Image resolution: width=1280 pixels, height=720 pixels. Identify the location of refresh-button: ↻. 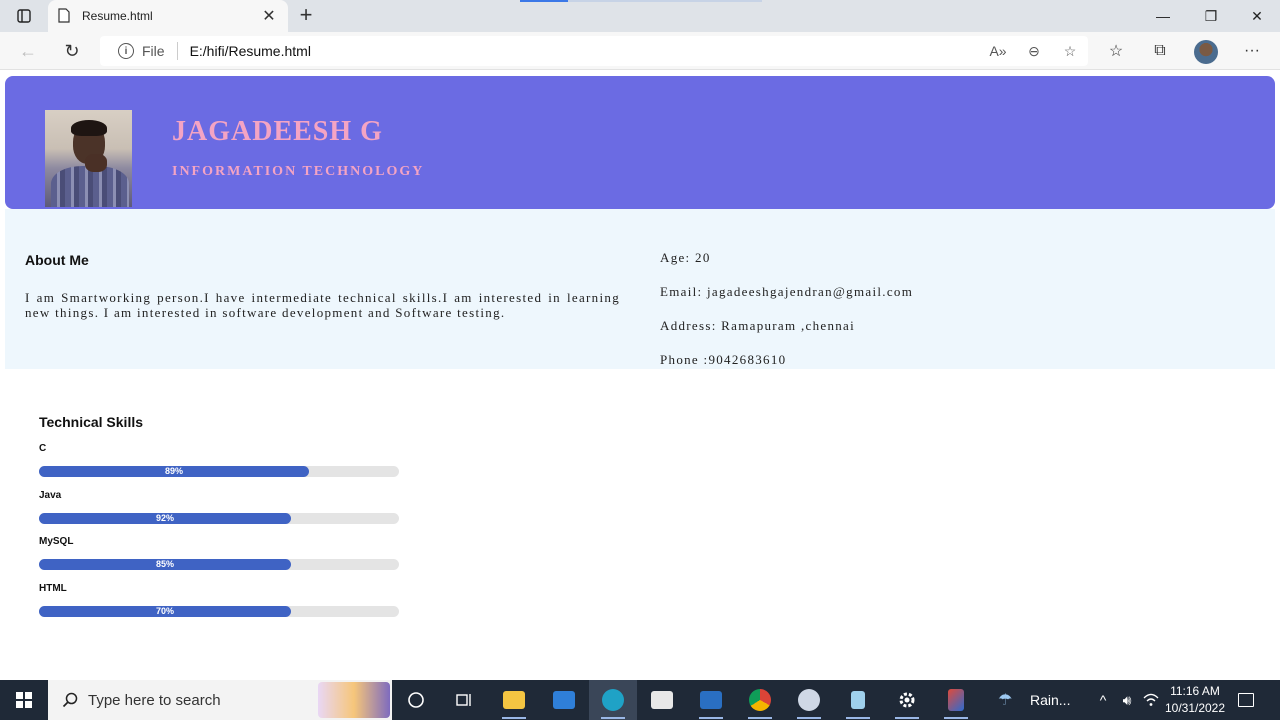
(72, 51).